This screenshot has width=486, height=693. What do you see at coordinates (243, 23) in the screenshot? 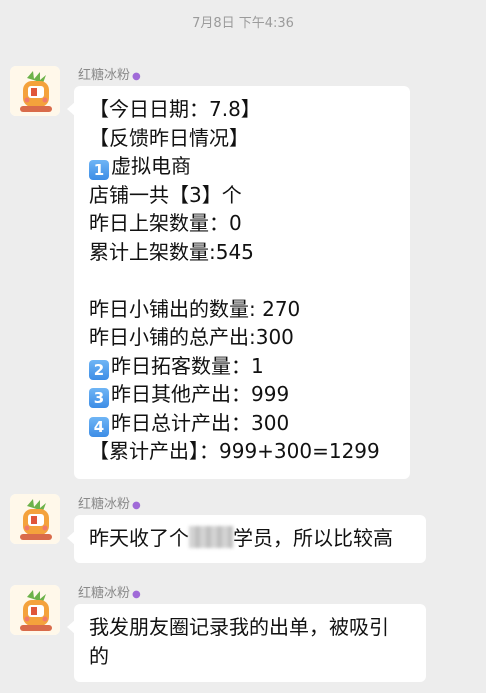
I see `timestamp: 7月8日 下午4:36` at bounding box center [243, 23].